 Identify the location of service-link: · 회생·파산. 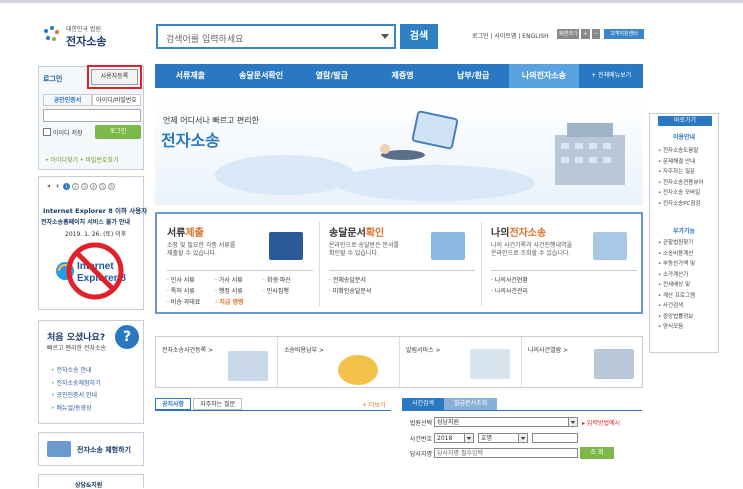
(287, 280).